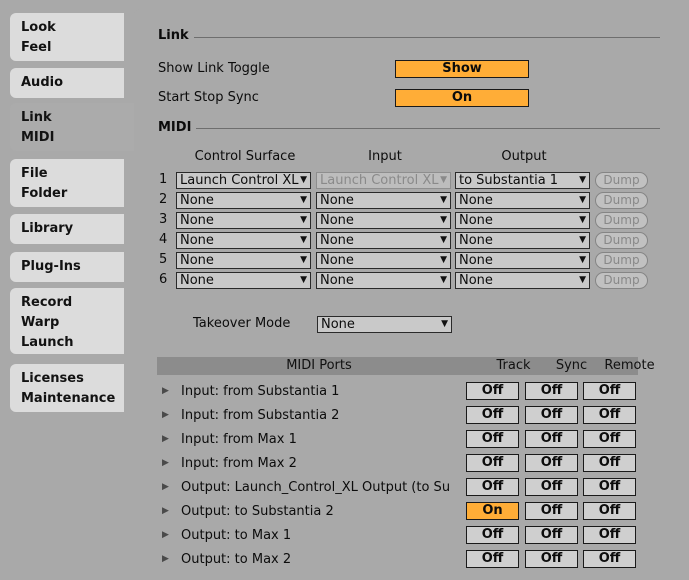 This screenshot has height=580, width=689. I want to click on tab-look-feel: Look Feel, so click(67, 37).